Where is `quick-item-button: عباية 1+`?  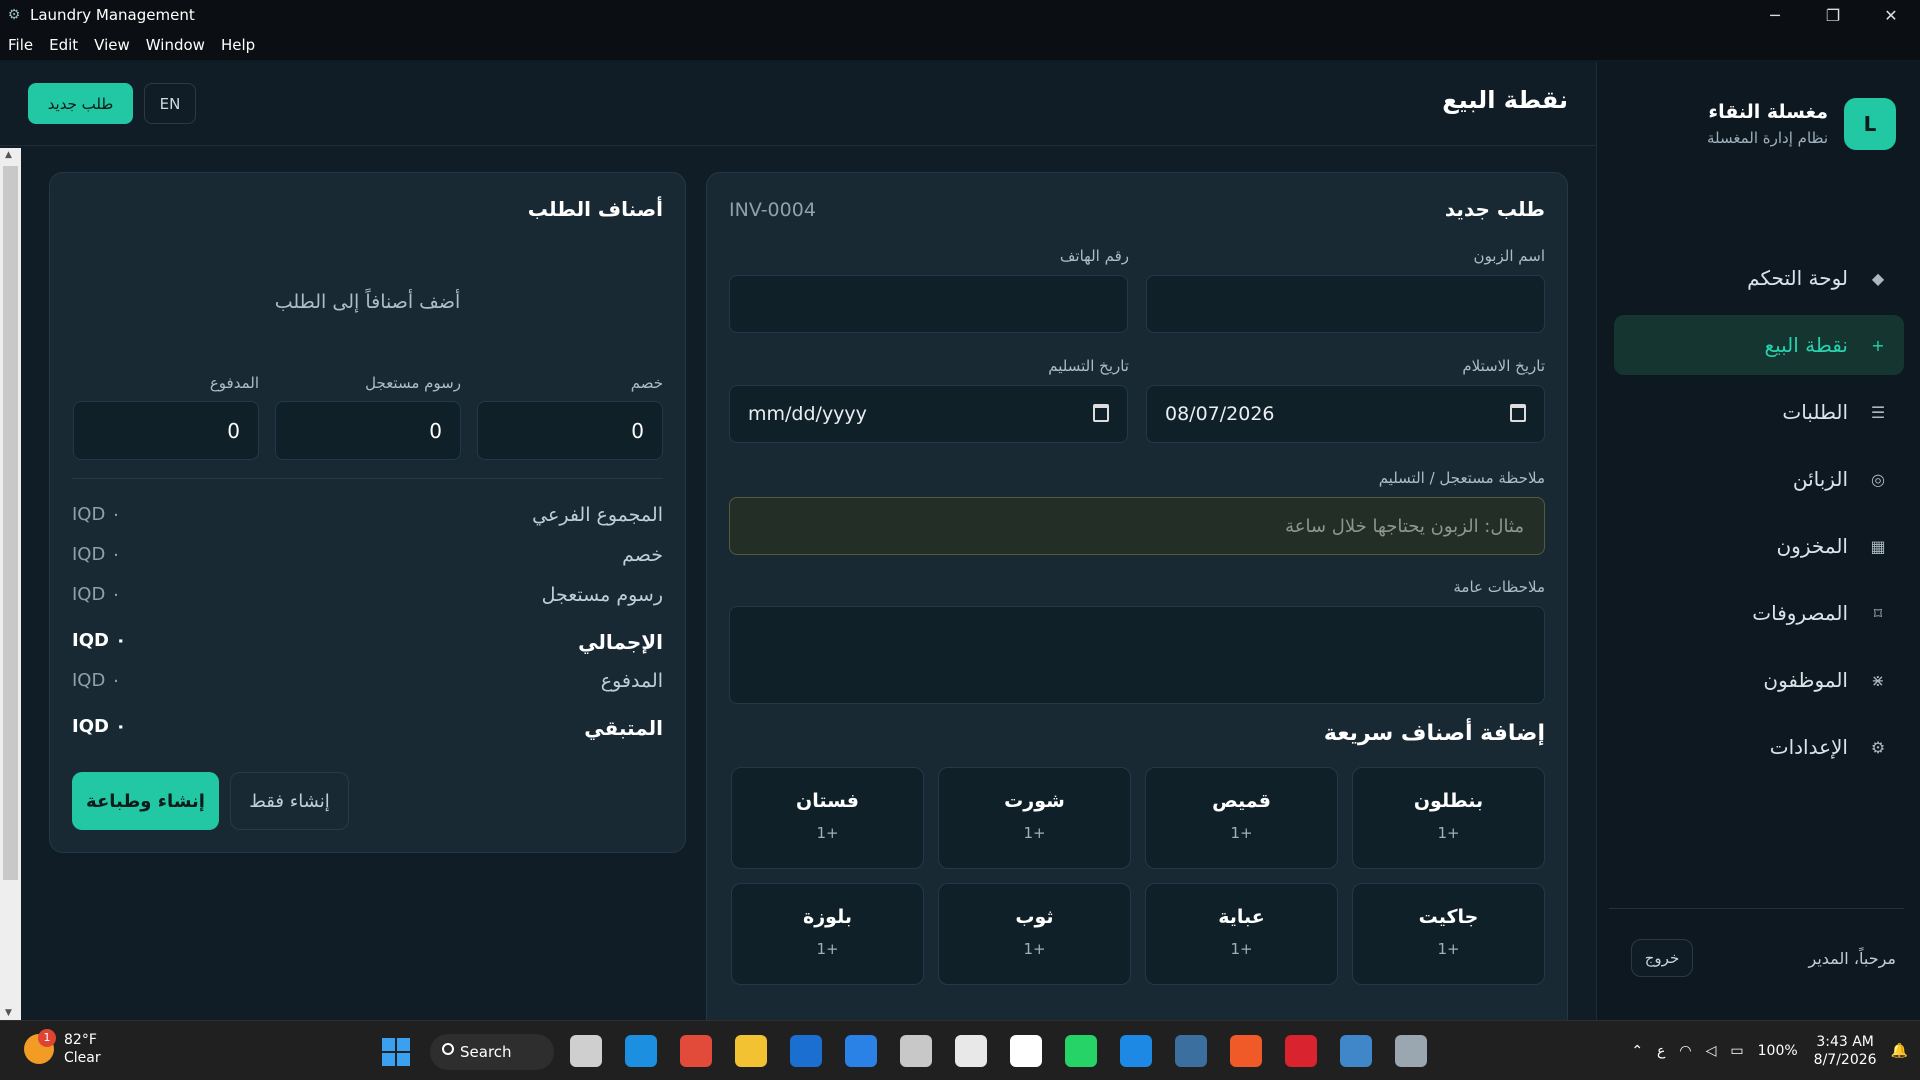 quick-item-button: عباية 1+ is located at coordinates (1241, 934).